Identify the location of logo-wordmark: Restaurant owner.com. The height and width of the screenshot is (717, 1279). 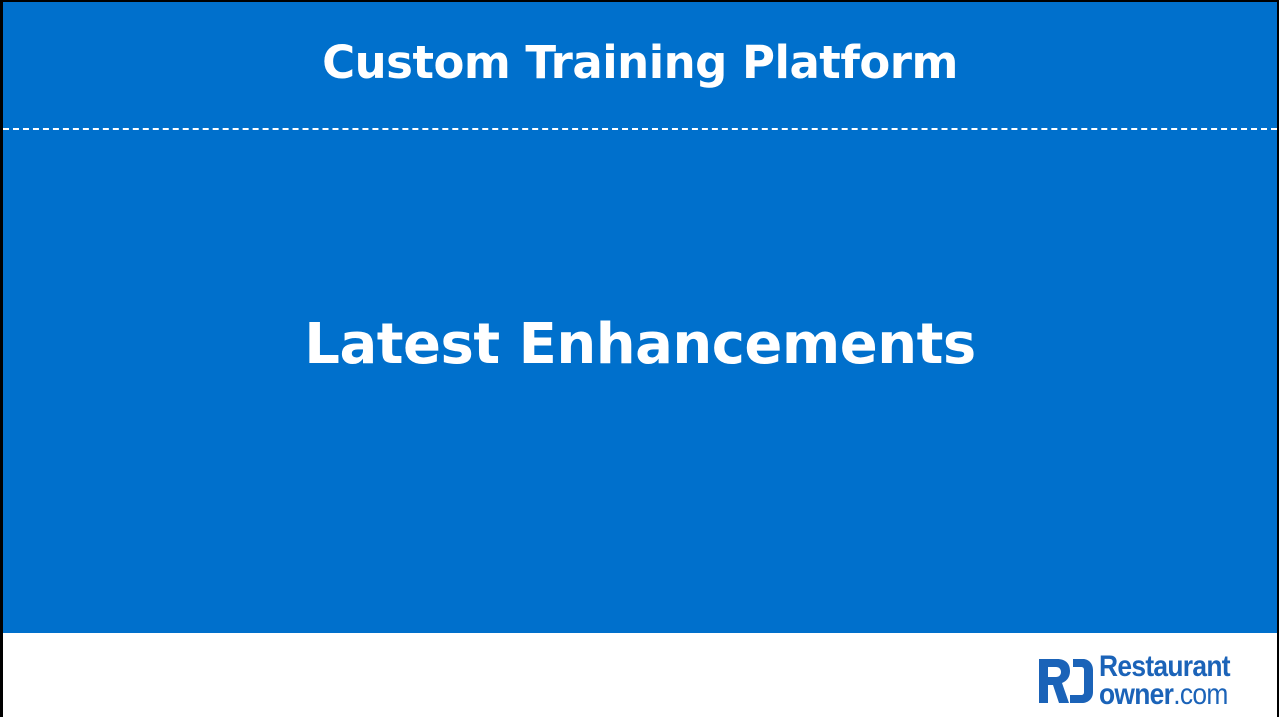
(1173, 680).